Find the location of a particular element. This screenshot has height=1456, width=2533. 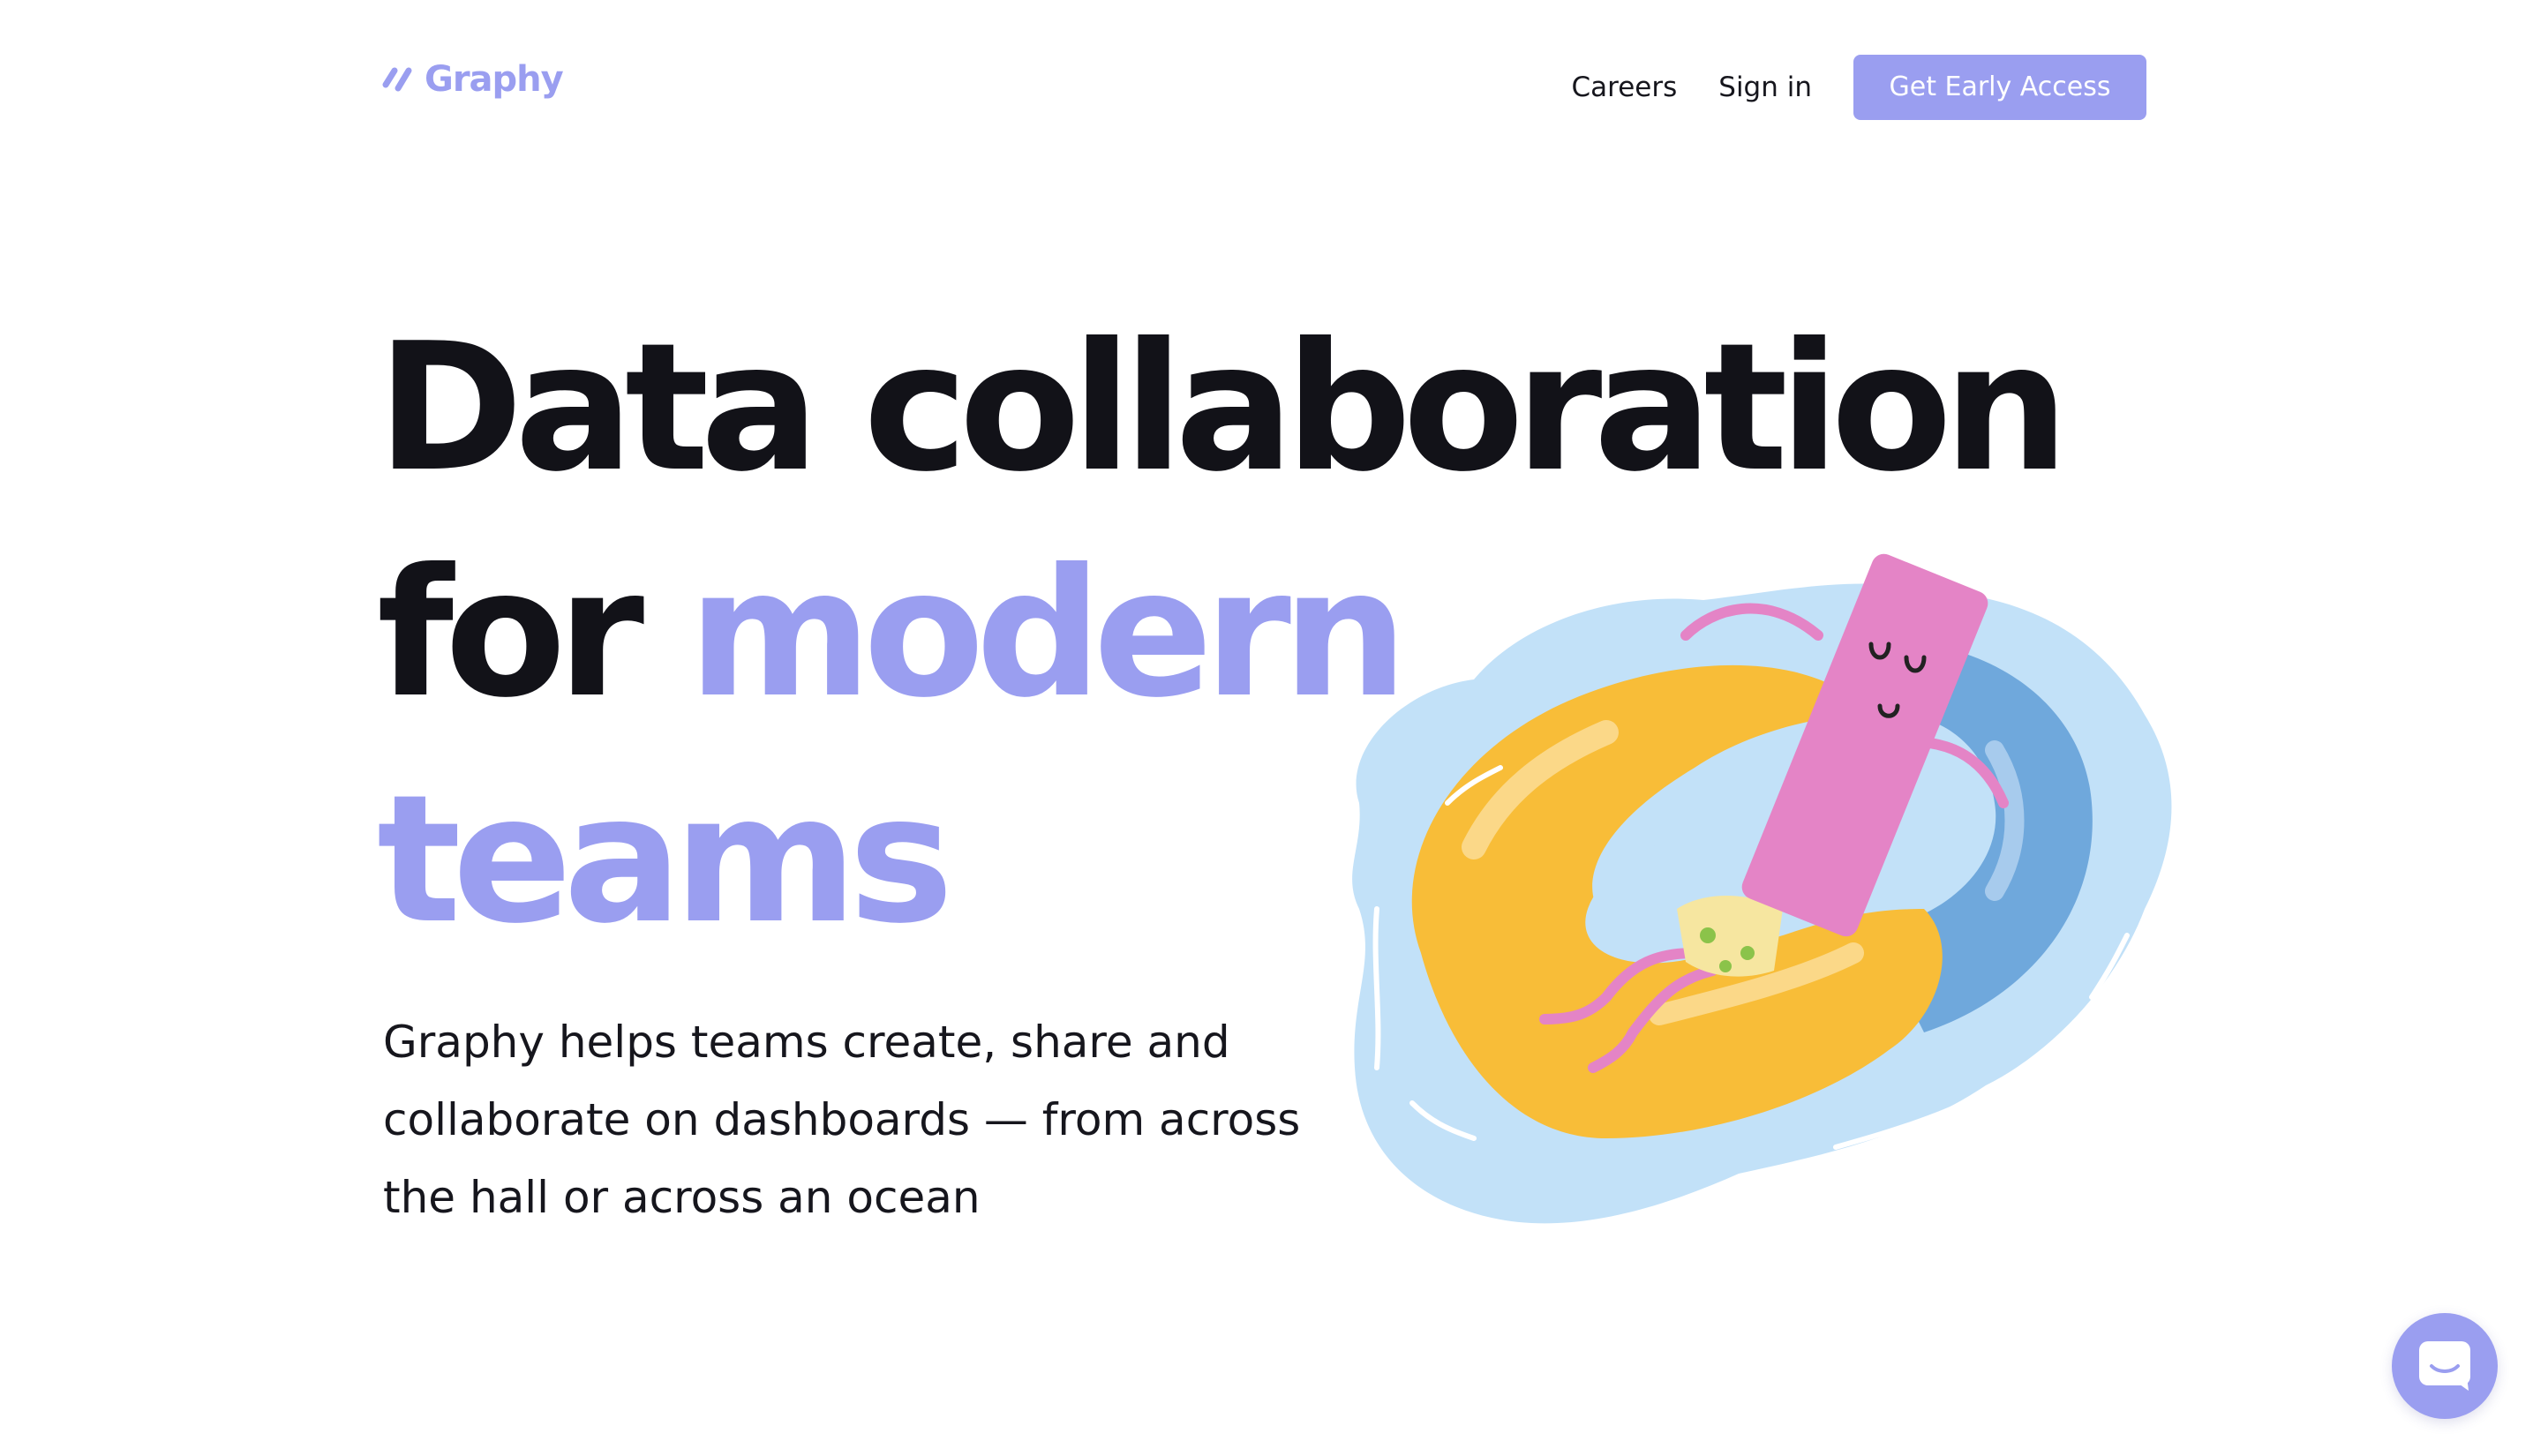

nav-links: Careers Sign in Get Early Access is located at coordinates (1859, 87).